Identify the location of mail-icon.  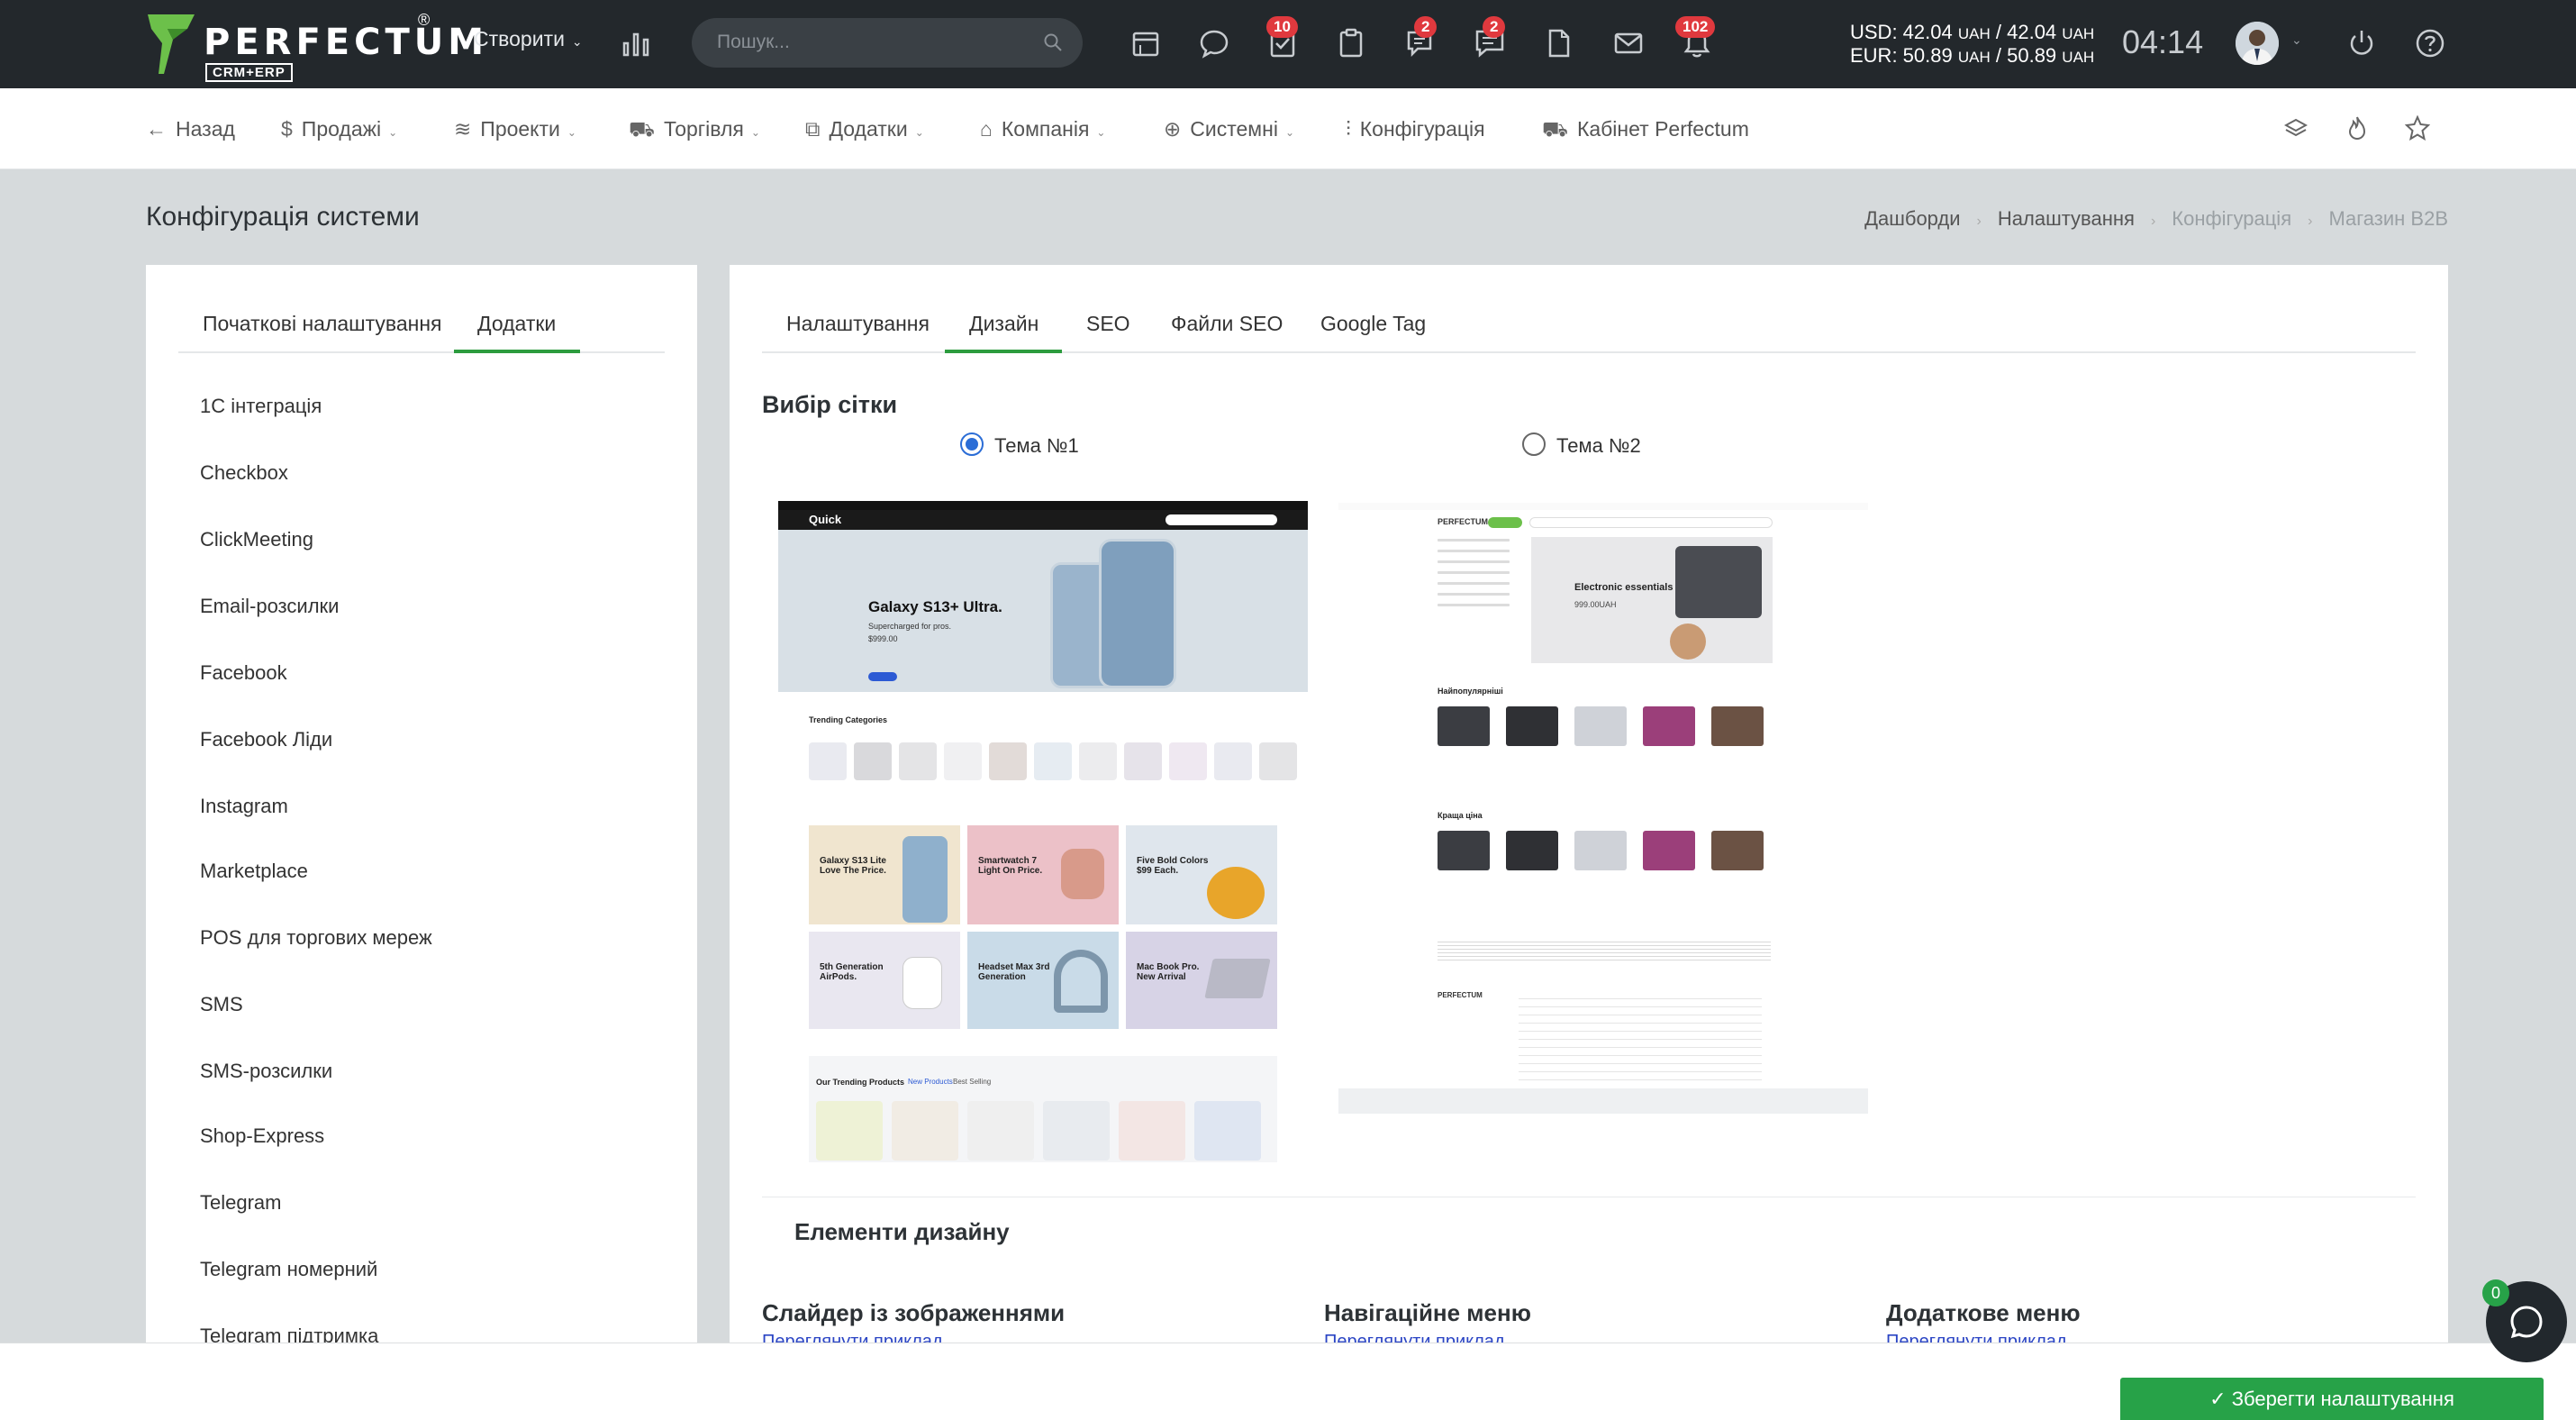
(1628, 43).